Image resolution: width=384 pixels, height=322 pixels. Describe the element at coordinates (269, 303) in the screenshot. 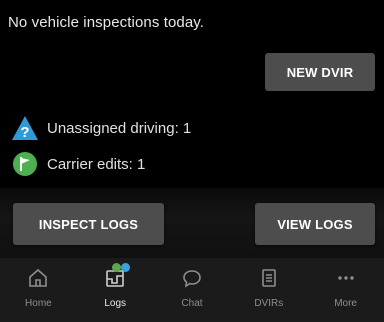

I see `tab-dvirs-label: DVIRs` at that location.